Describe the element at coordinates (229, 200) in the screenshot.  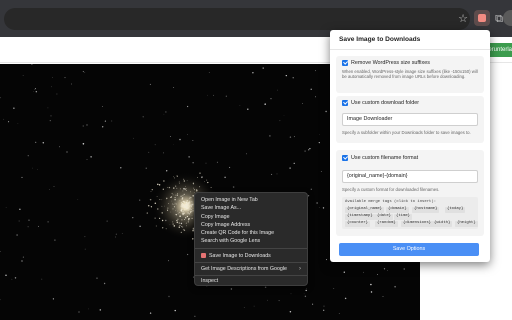
I see `menu-item-open-image-new-tab: Open Image in New Tab` at that location.